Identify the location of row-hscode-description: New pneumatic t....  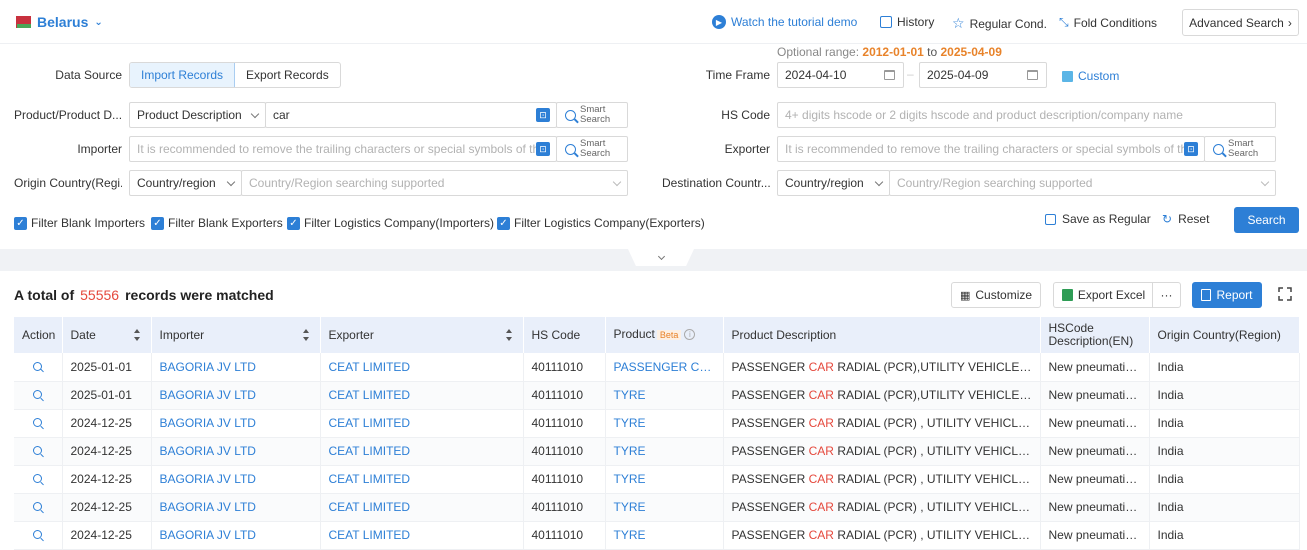
(1095, 451).